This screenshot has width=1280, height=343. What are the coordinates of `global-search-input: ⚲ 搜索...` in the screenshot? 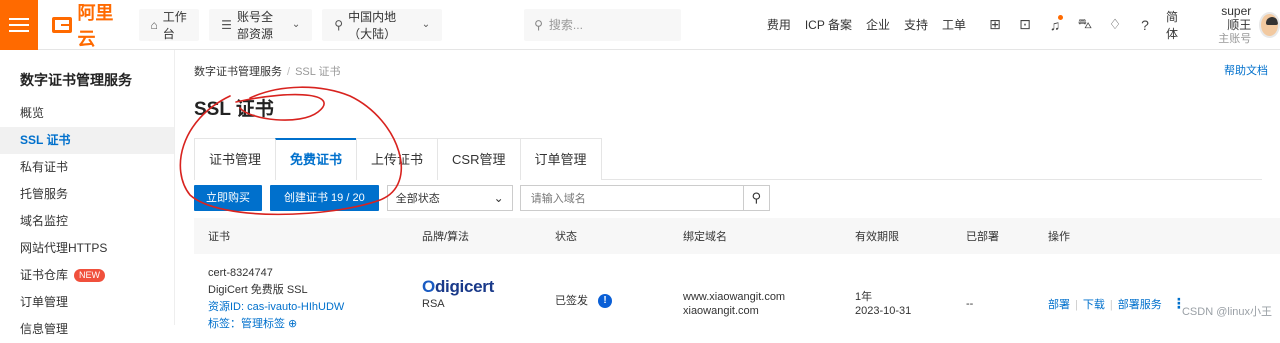 It's located at (602, 25).